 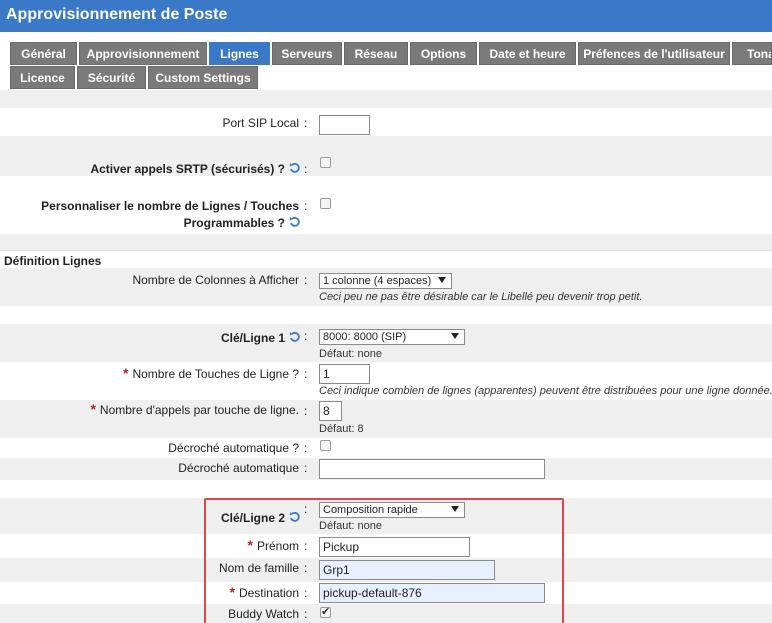 I want to click on decroche-text-input, so click(x=432, y=469).